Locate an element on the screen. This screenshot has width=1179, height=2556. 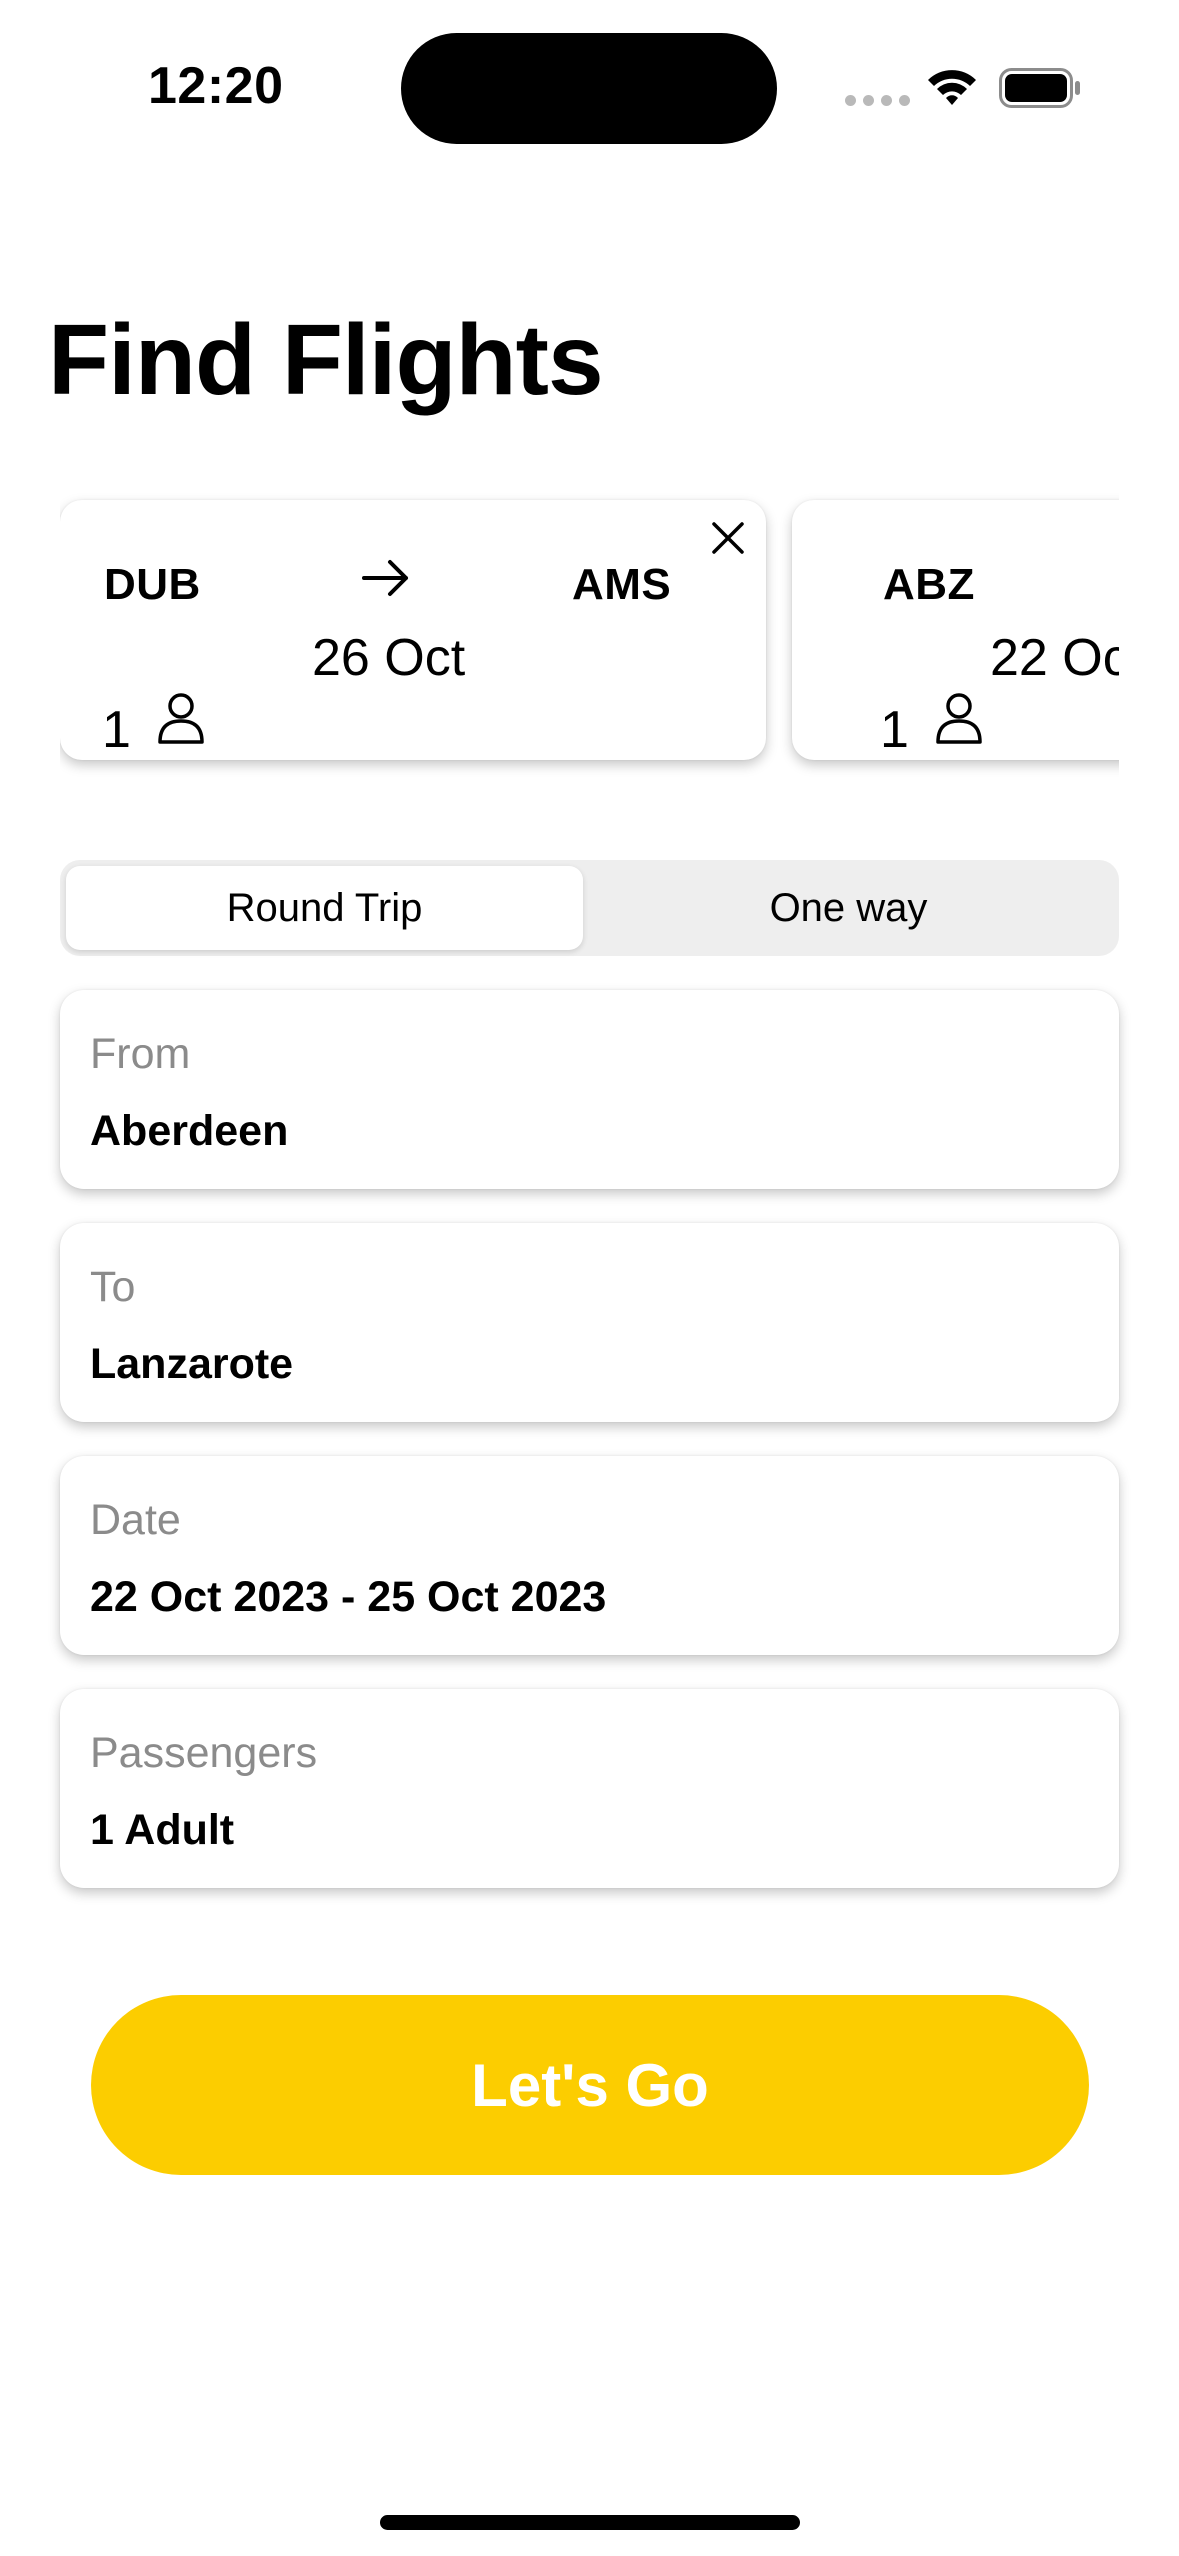
origin-code: DUB is located at coordinates (152, 584).